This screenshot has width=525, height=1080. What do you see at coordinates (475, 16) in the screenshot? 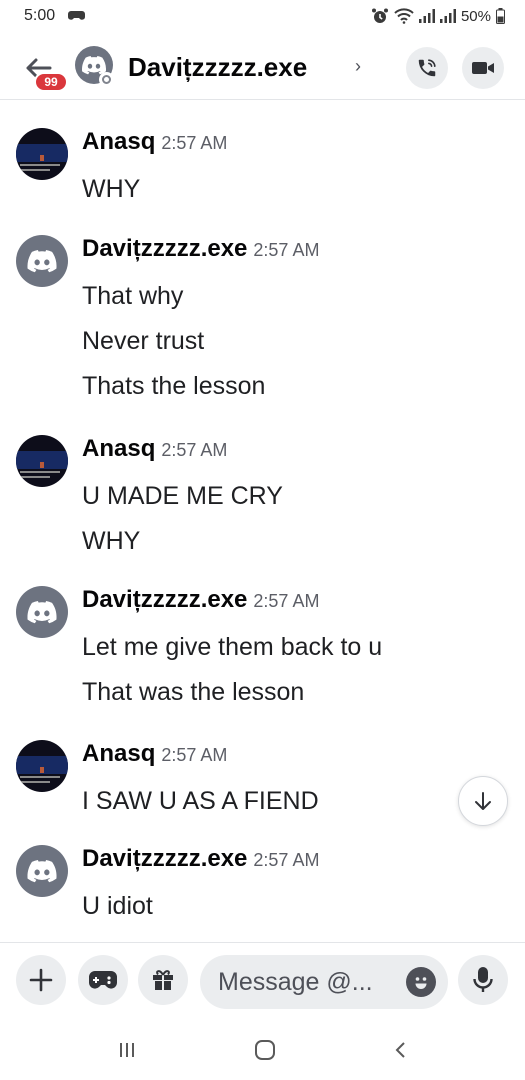
I see `battery-percent: 50%` at bounding box center [475, 16].